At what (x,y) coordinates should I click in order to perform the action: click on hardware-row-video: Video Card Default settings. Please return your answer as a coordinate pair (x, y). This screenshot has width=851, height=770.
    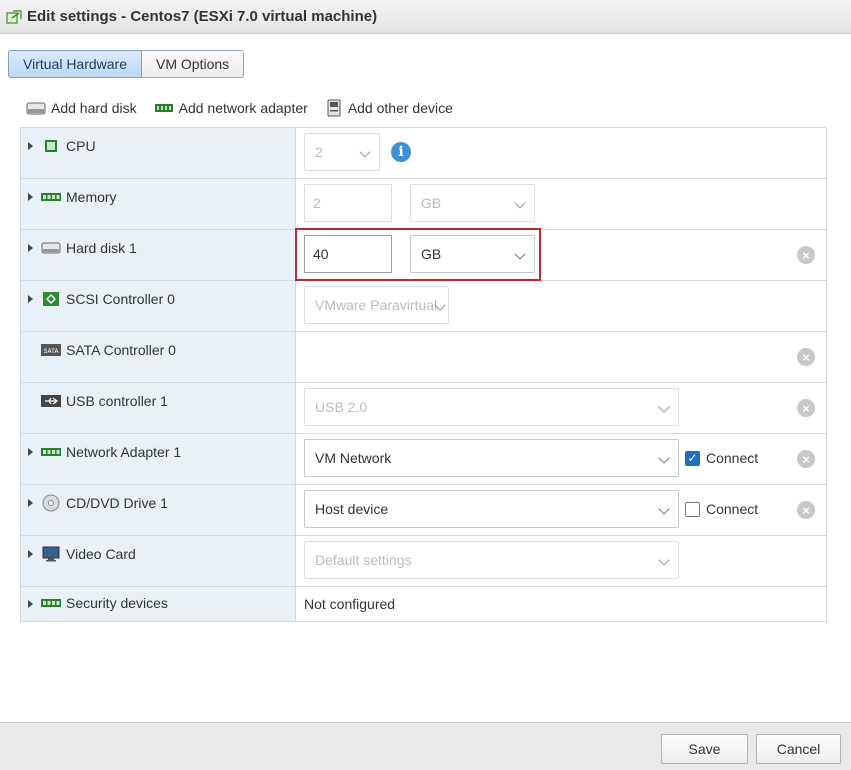
    Looking at the image, I should click on (423, 561).